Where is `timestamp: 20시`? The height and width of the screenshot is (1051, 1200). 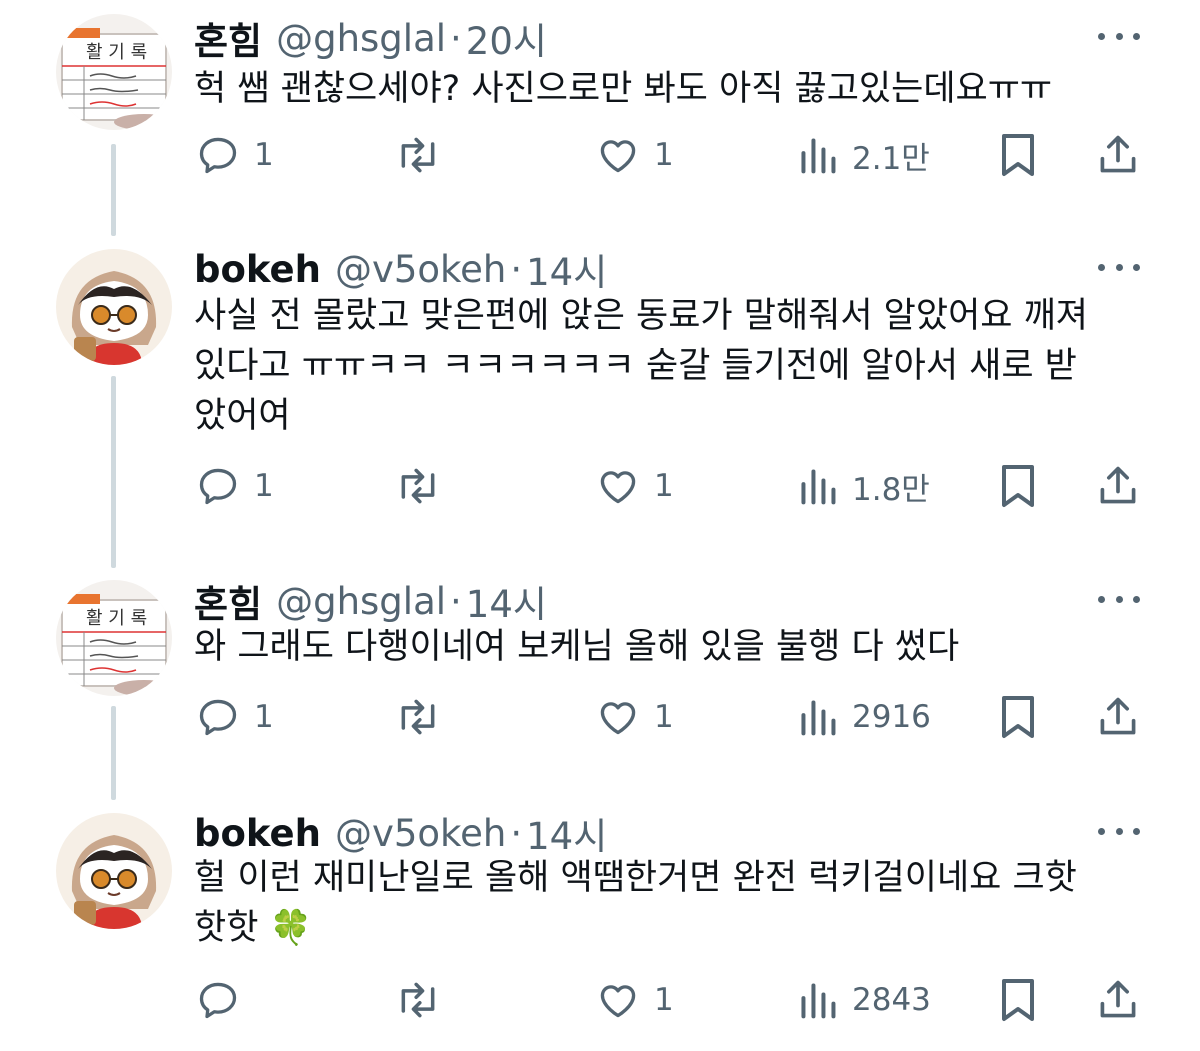
timestamp: 20시 is located at coordinates (506, 38).